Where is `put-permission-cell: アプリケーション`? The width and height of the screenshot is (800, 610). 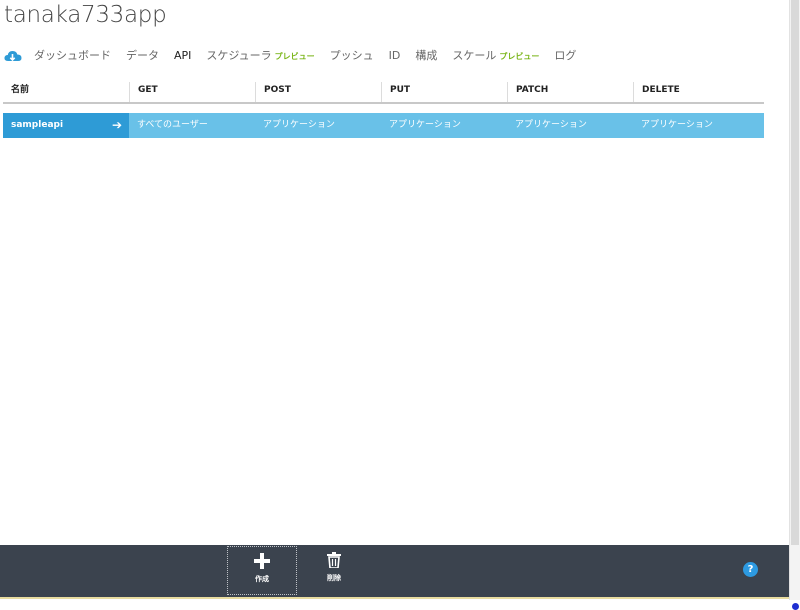 put-permission-cell: アプリケーション is located at coordinates (425, 125).